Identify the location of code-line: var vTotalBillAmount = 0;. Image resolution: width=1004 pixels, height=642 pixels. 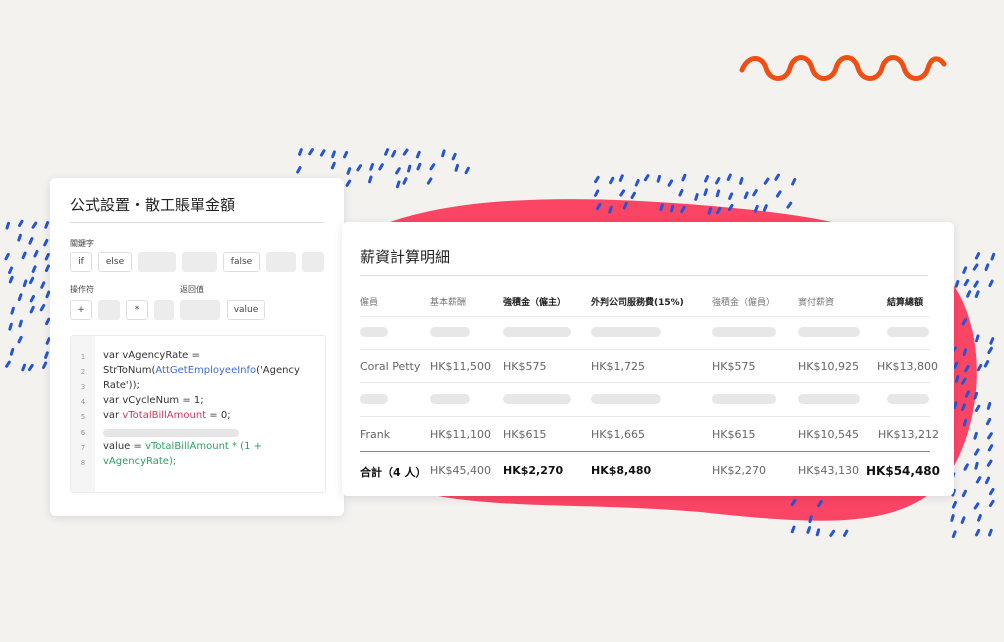
(167, 415).